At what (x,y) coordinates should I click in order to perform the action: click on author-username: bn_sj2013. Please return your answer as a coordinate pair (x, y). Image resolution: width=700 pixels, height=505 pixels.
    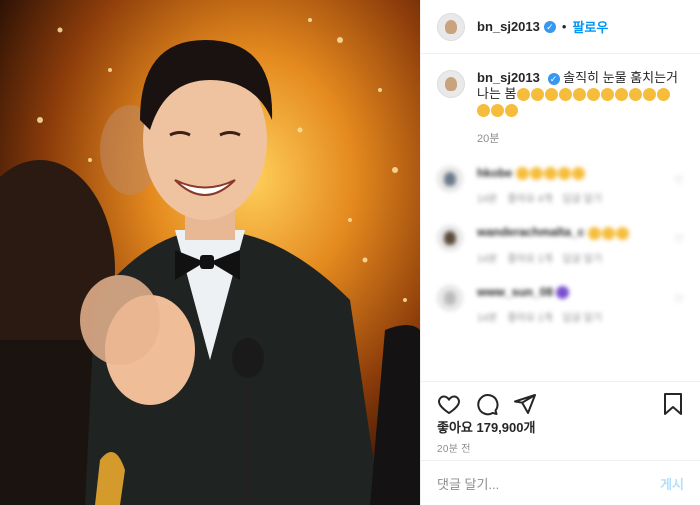
    Looking at the image, I should click on (508, 26).